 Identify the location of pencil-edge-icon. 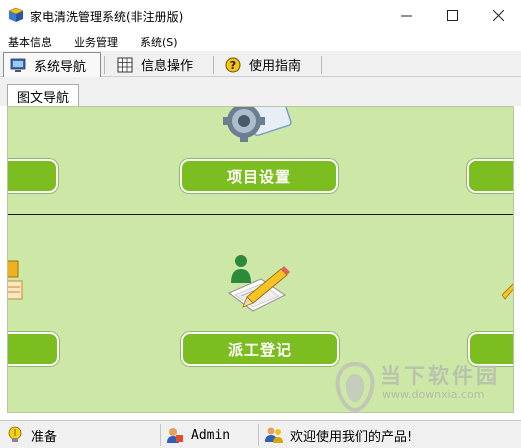
(507, 291).